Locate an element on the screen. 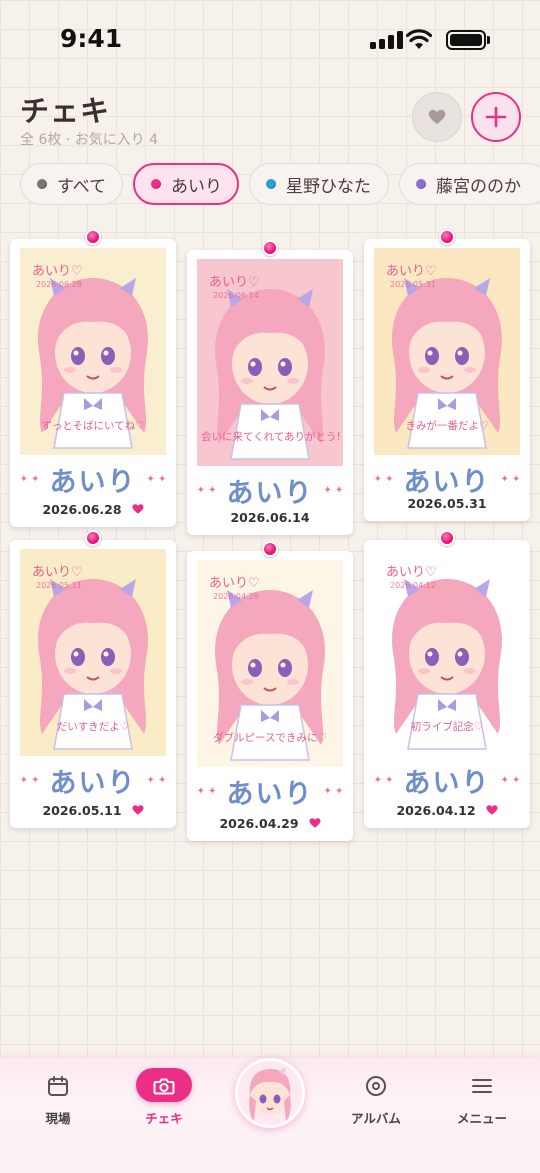 This screenshot has height=1173, width=540. card-footer: 2026.04.12 is located at coordinates (447, 810).